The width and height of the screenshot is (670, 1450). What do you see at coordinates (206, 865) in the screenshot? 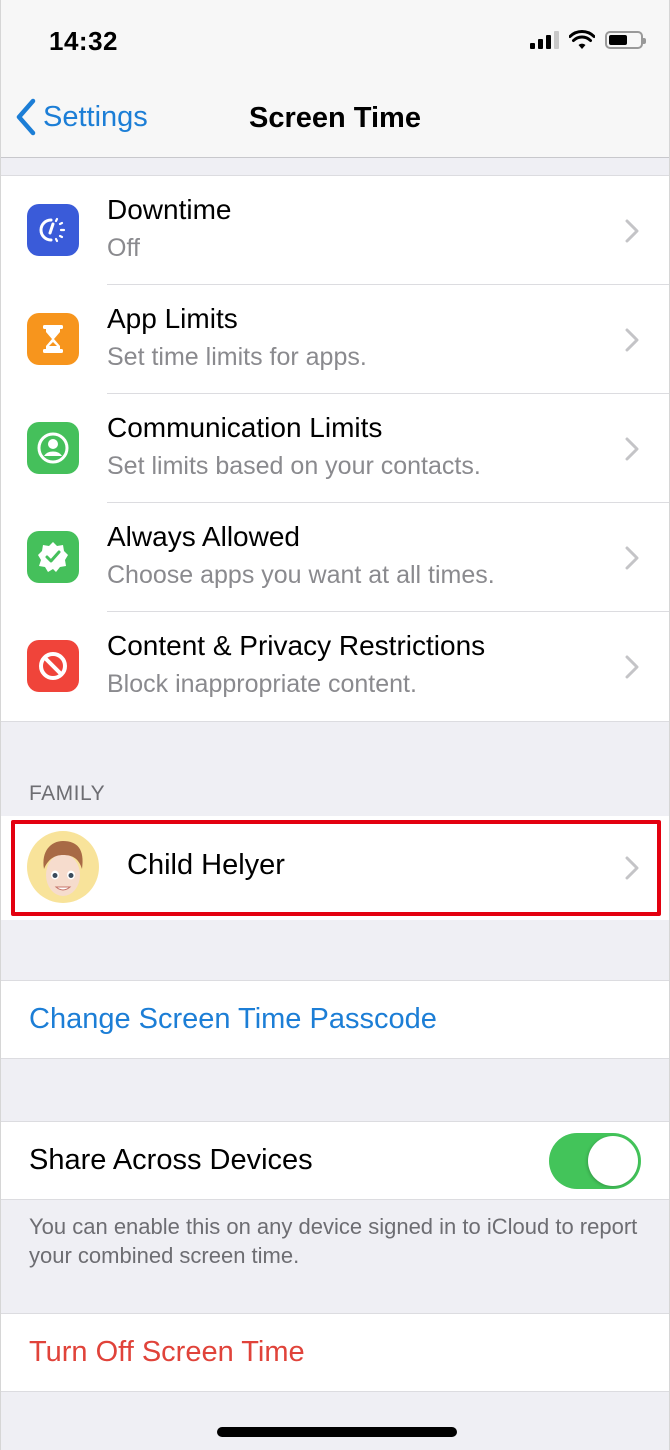
I see `family-member-name: Child Helyer` at bounding box center [206, 865].